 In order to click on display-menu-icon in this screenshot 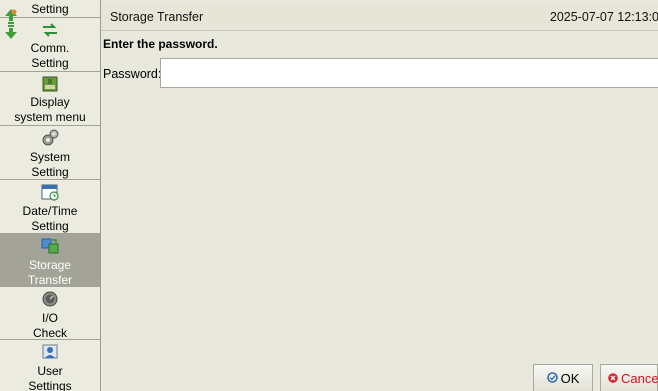, I will do `click(50, 83)`.